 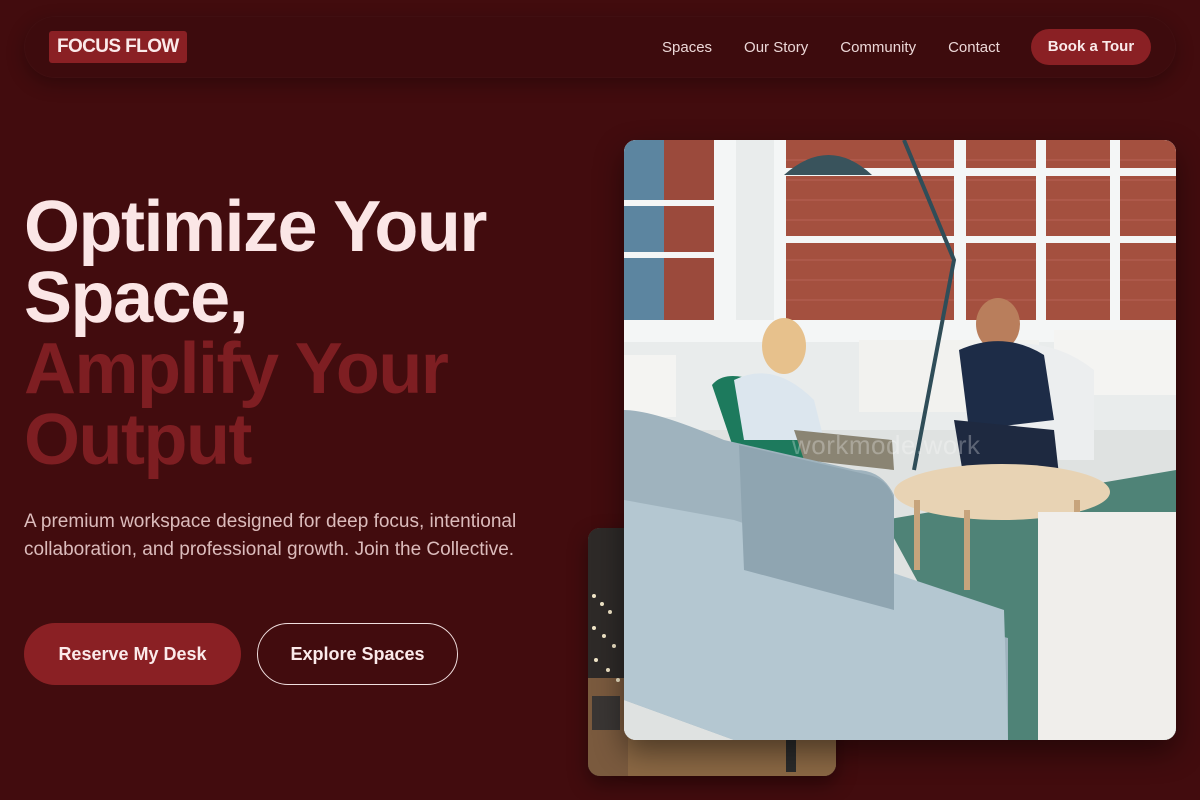 I want to click on brand-logo: FOCUS FLOW, so click(x=118, y=47).